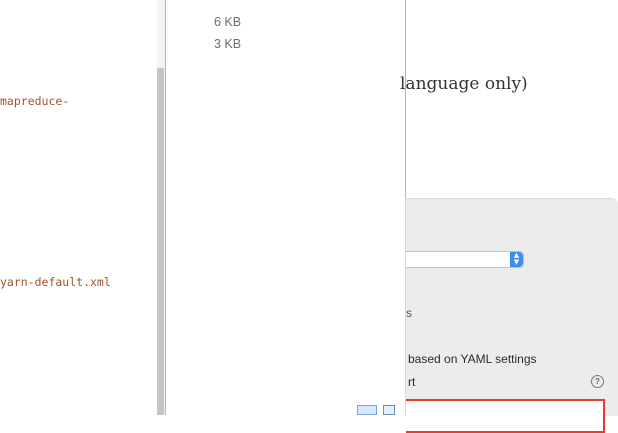  Describe the element at coordinates (389, 410) in the screenshot. I see `list-view-button` at that location.